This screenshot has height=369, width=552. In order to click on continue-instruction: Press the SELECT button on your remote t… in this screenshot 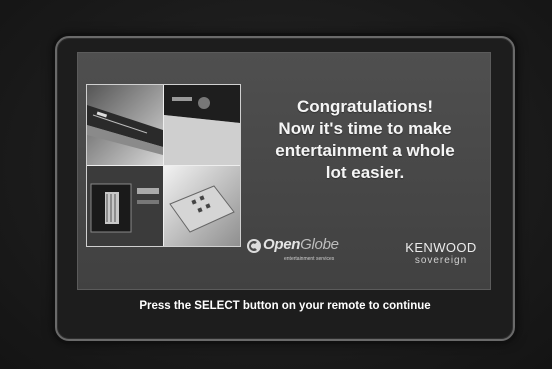, I will do `click(285, 306)`.